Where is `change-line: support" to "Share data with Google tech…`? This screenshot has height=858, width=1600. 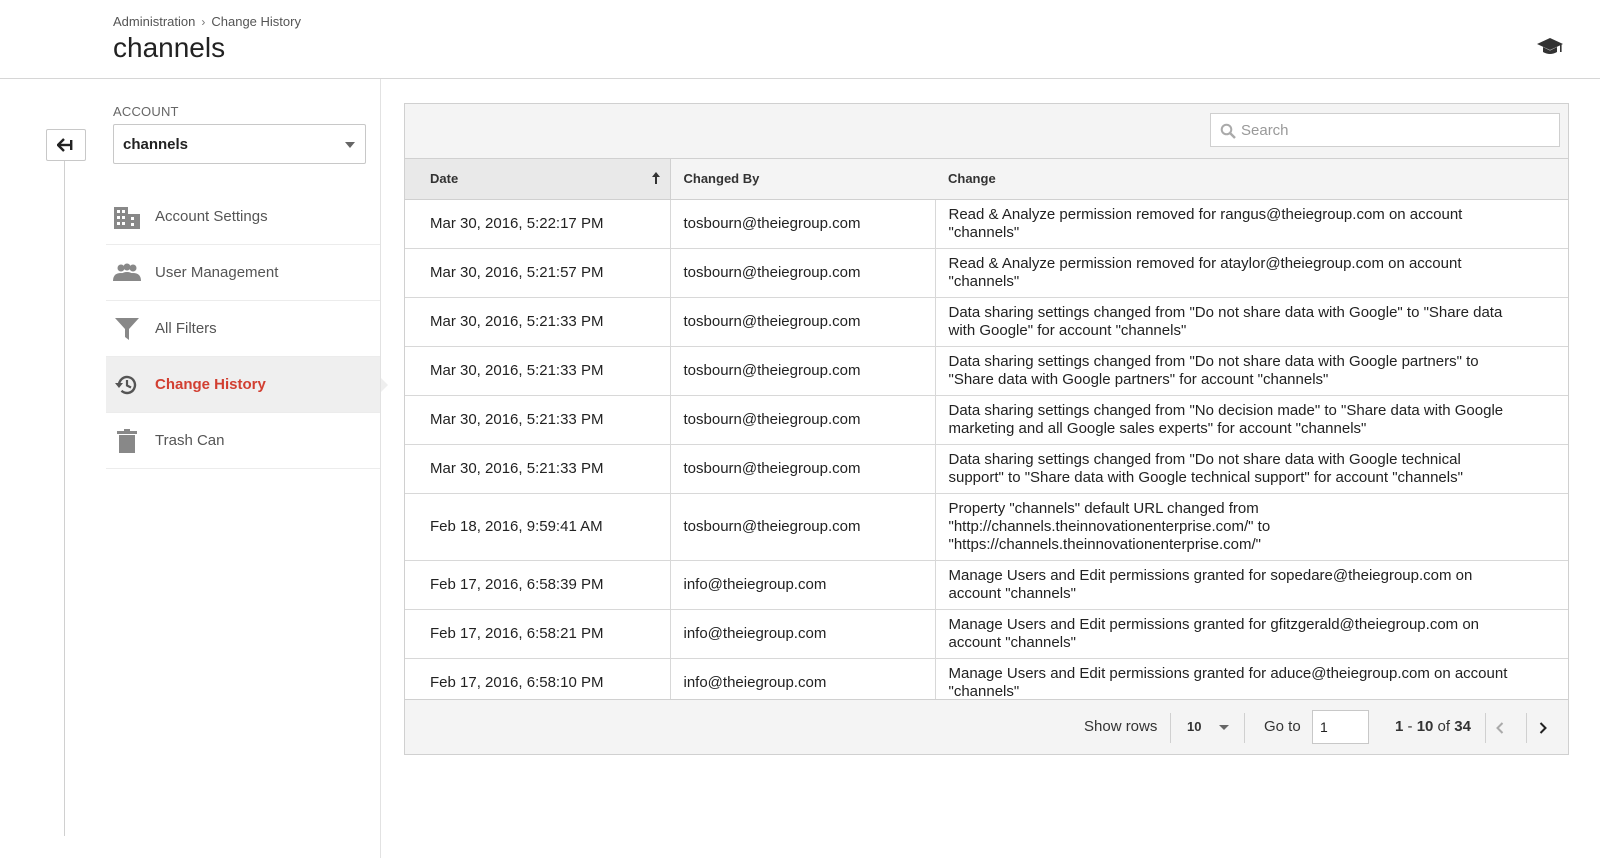 change-line: support" to "Share data with Google tech… is located at coordinates (1205, 477).